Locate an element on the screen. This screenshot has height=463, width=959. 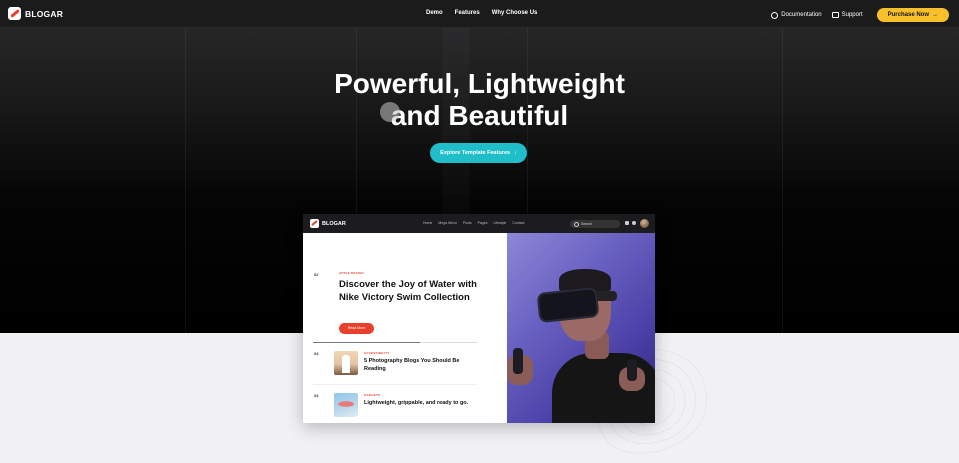
main-nav: Demo Features Why Choose Us is located at coordinates (481, 13).